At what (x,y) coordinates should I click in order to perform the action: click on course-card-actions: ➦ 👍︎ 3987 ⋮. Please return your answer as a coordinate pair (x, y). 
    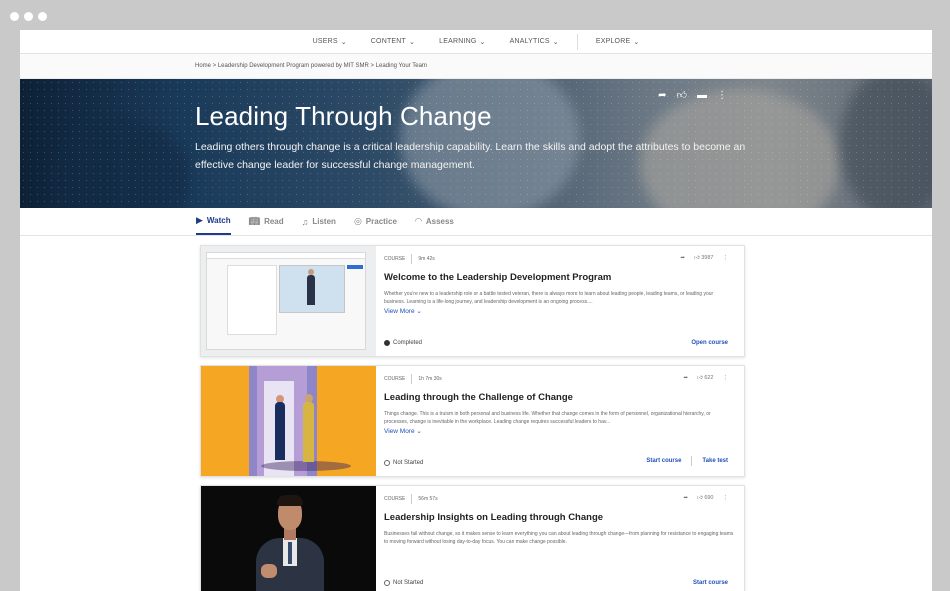
    Looking at the image, I should click on (704, 258).